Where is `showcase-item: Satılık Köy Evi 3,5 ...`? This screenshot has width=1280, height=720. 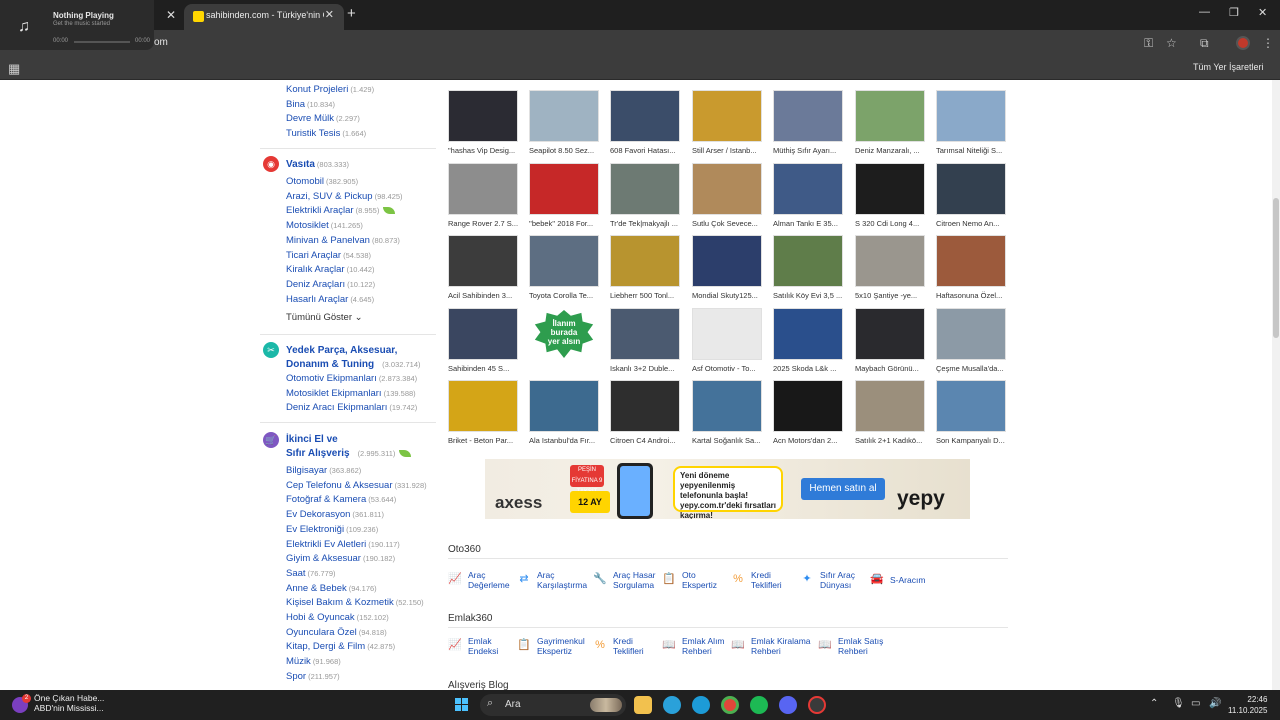
showcase-item: Satılık Köy Evi 3,5 ... is located at coordinates (811, 267).